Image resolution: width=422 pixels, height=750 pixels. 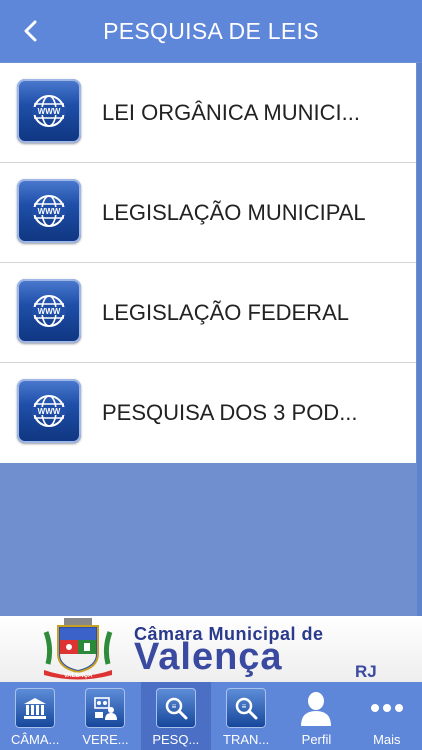 I want to click on camara-banner: VALENÇA Câmara Municipal de Valença RJ, so click(x=211, y=649).